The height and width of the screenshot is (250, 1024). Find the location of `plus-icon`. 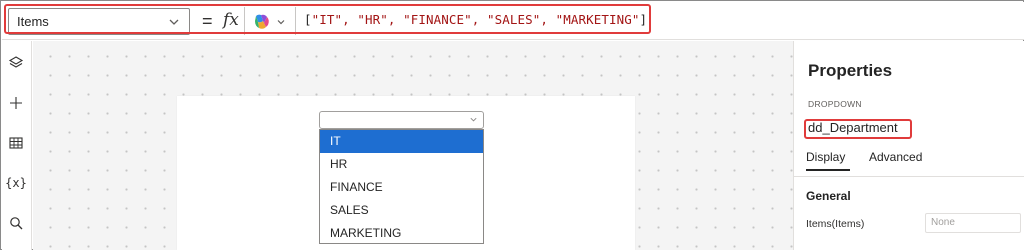

plus-icon is located at coordinates (16, 103).